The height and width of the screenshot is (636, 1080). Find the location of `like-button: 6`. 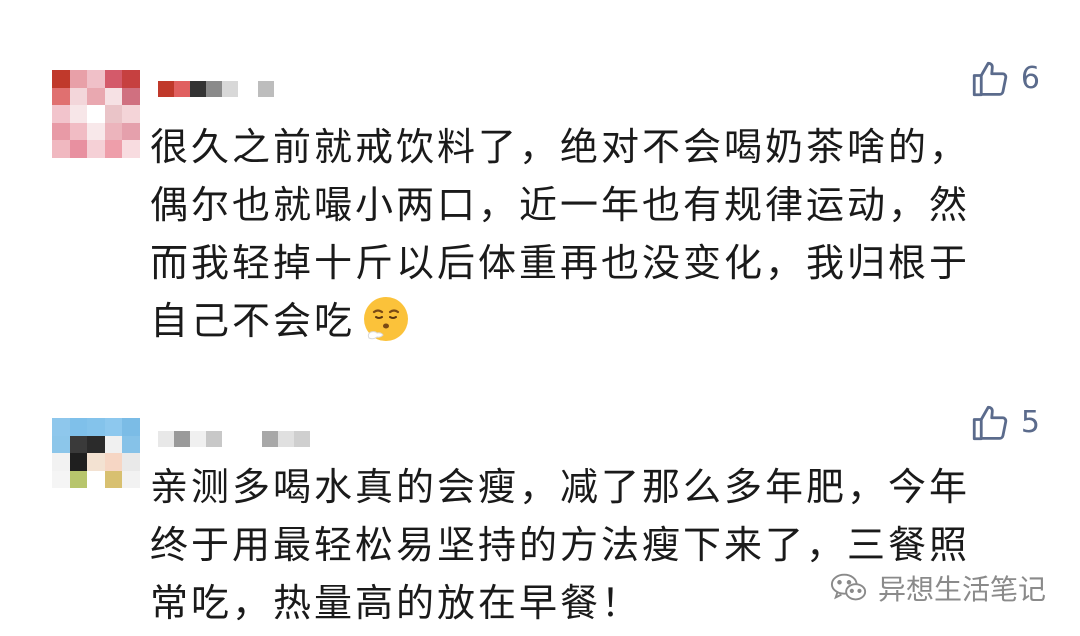

like-button: 6 is located at coordinates (1004, 79).